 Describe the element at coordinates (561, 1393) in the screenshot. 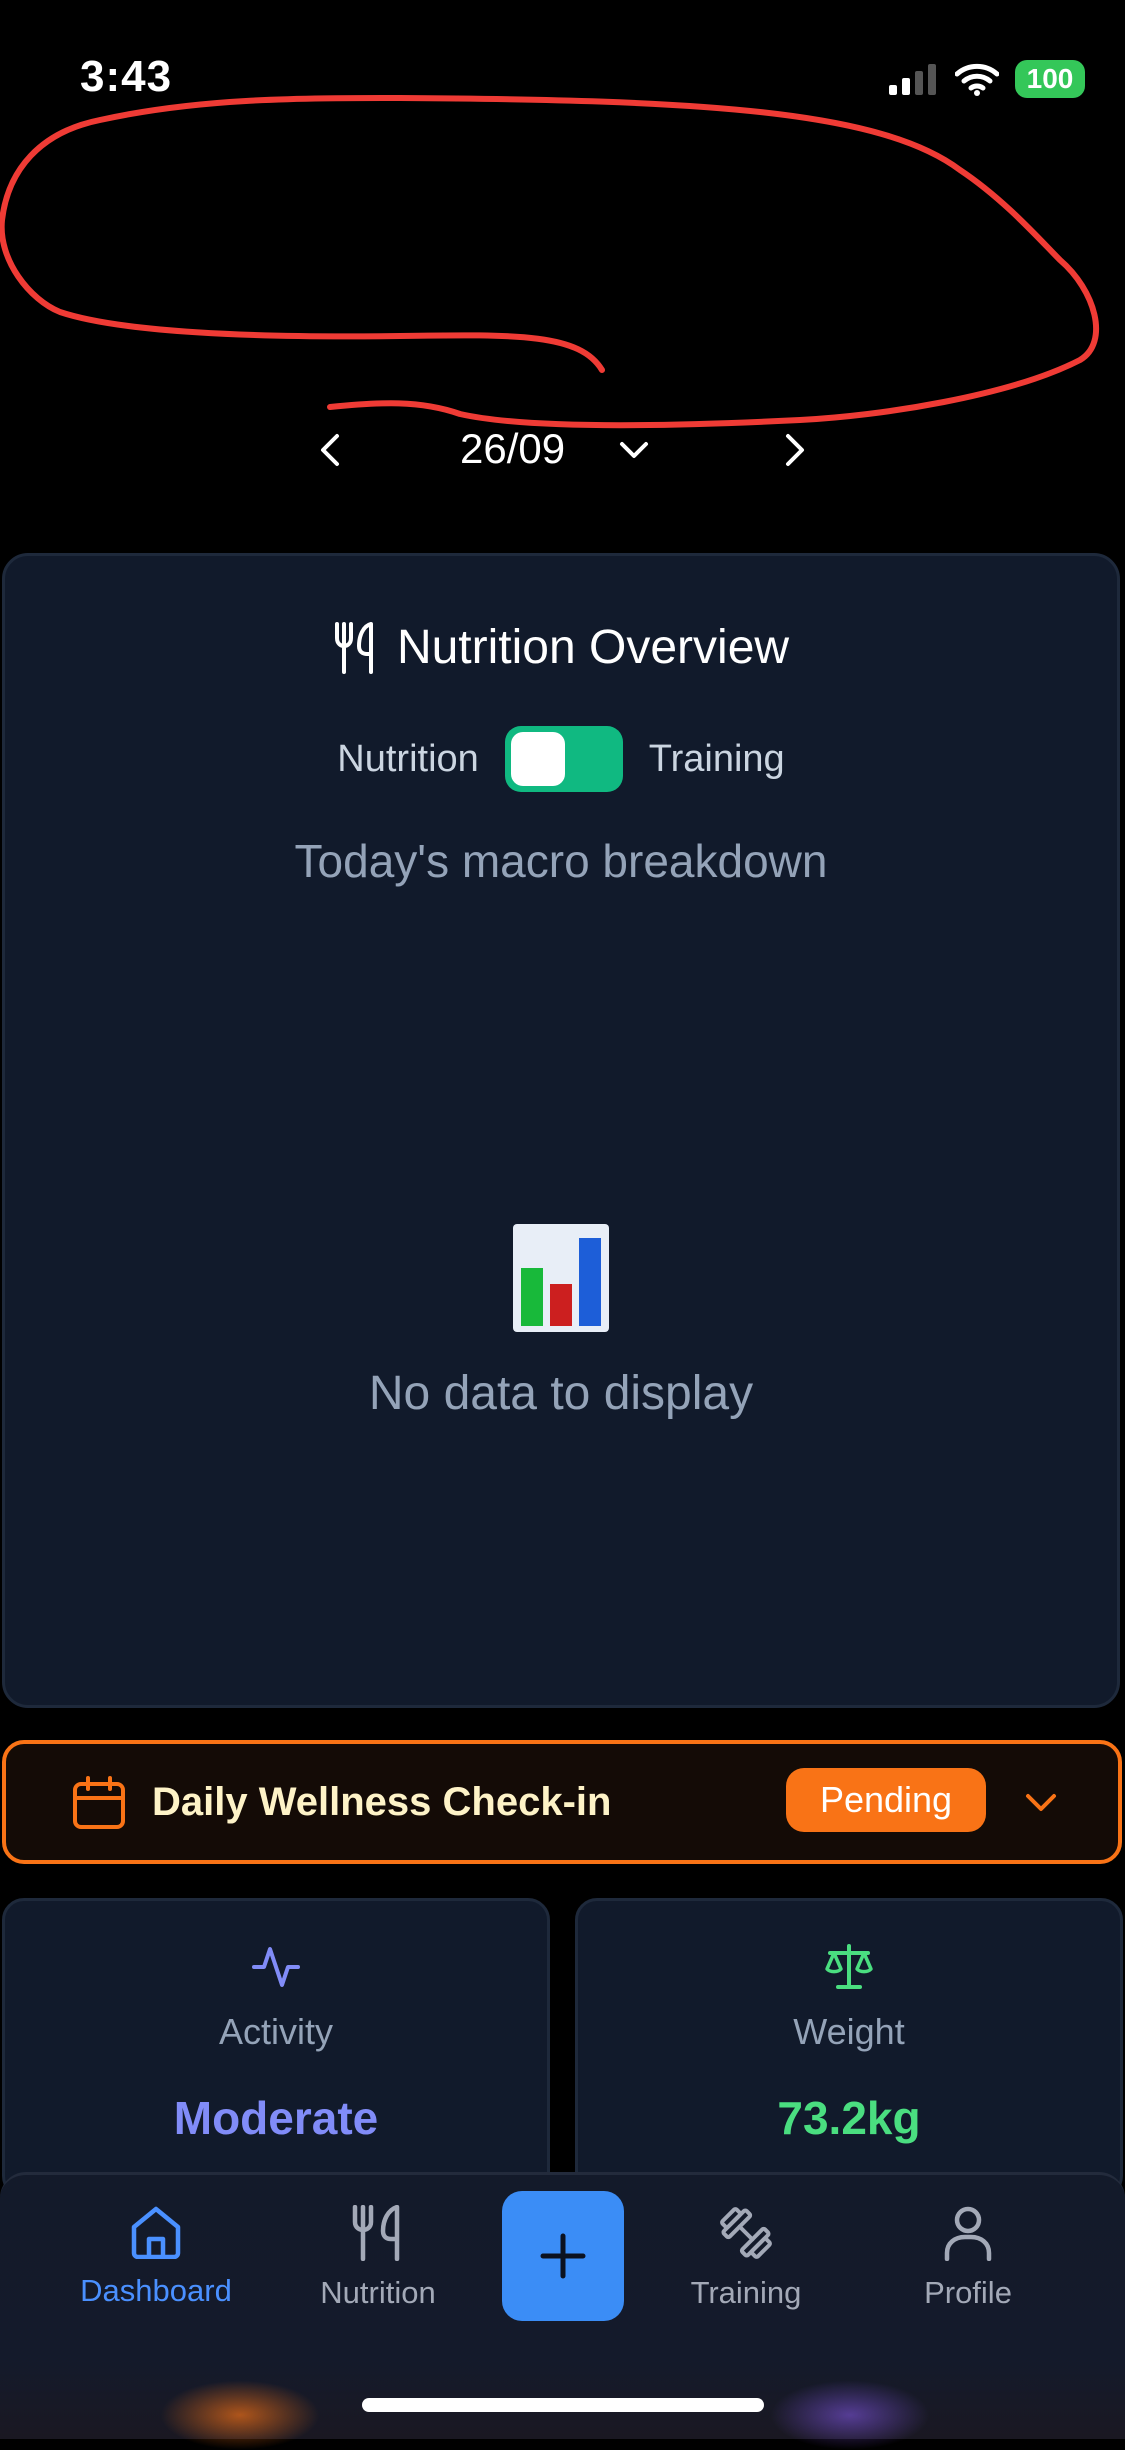

I see `empty-state-text: No data to display` at that location.